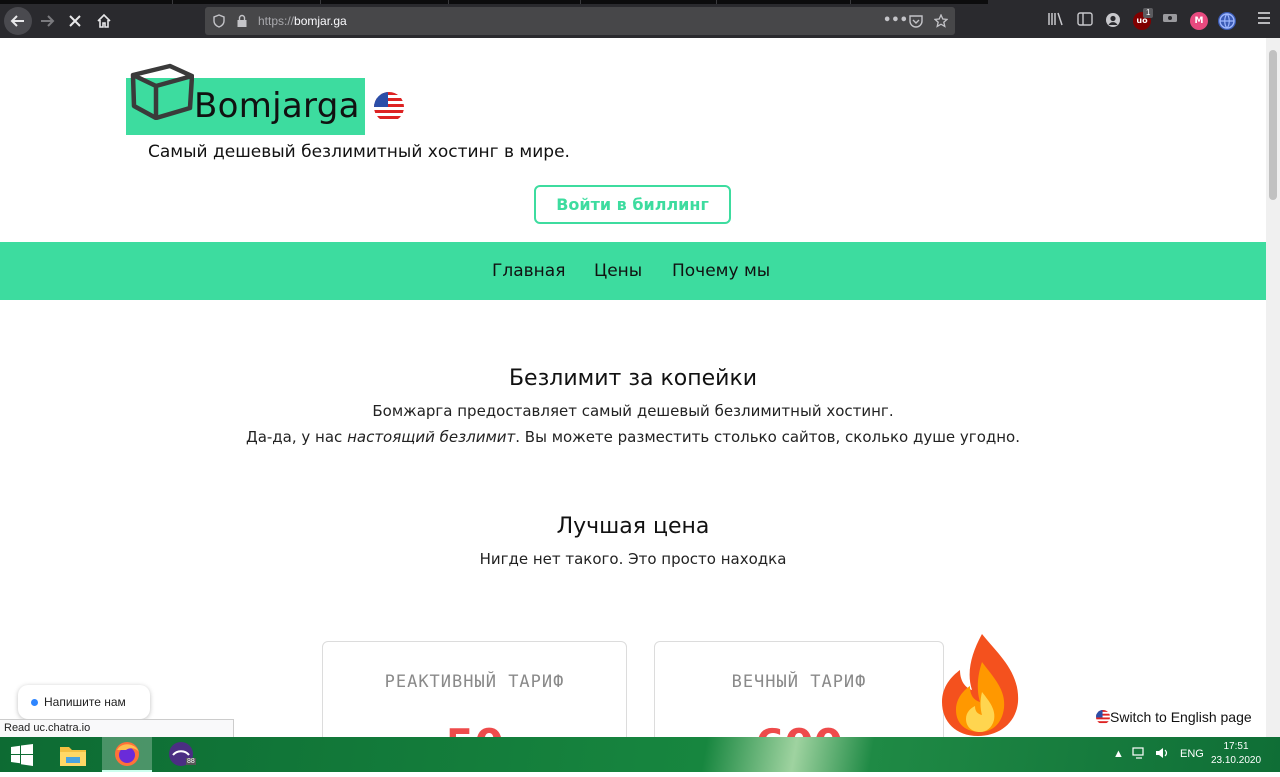 This screenshot has width=1280, height=777. What do you see at coordinates (1236, 754) in the screenshot?
I see `taskbar-clock: 17:51 23.10.2020` at bounding box center [1236, 754].